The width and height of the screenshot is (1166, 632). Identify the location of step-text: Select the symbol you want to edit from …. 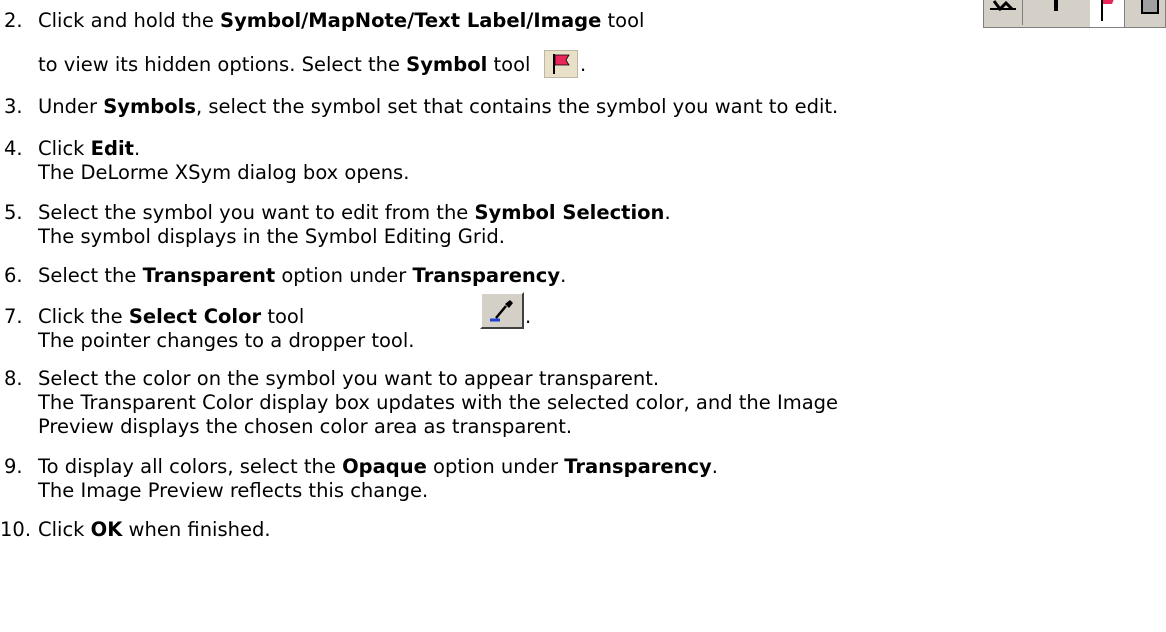
(354, 212).